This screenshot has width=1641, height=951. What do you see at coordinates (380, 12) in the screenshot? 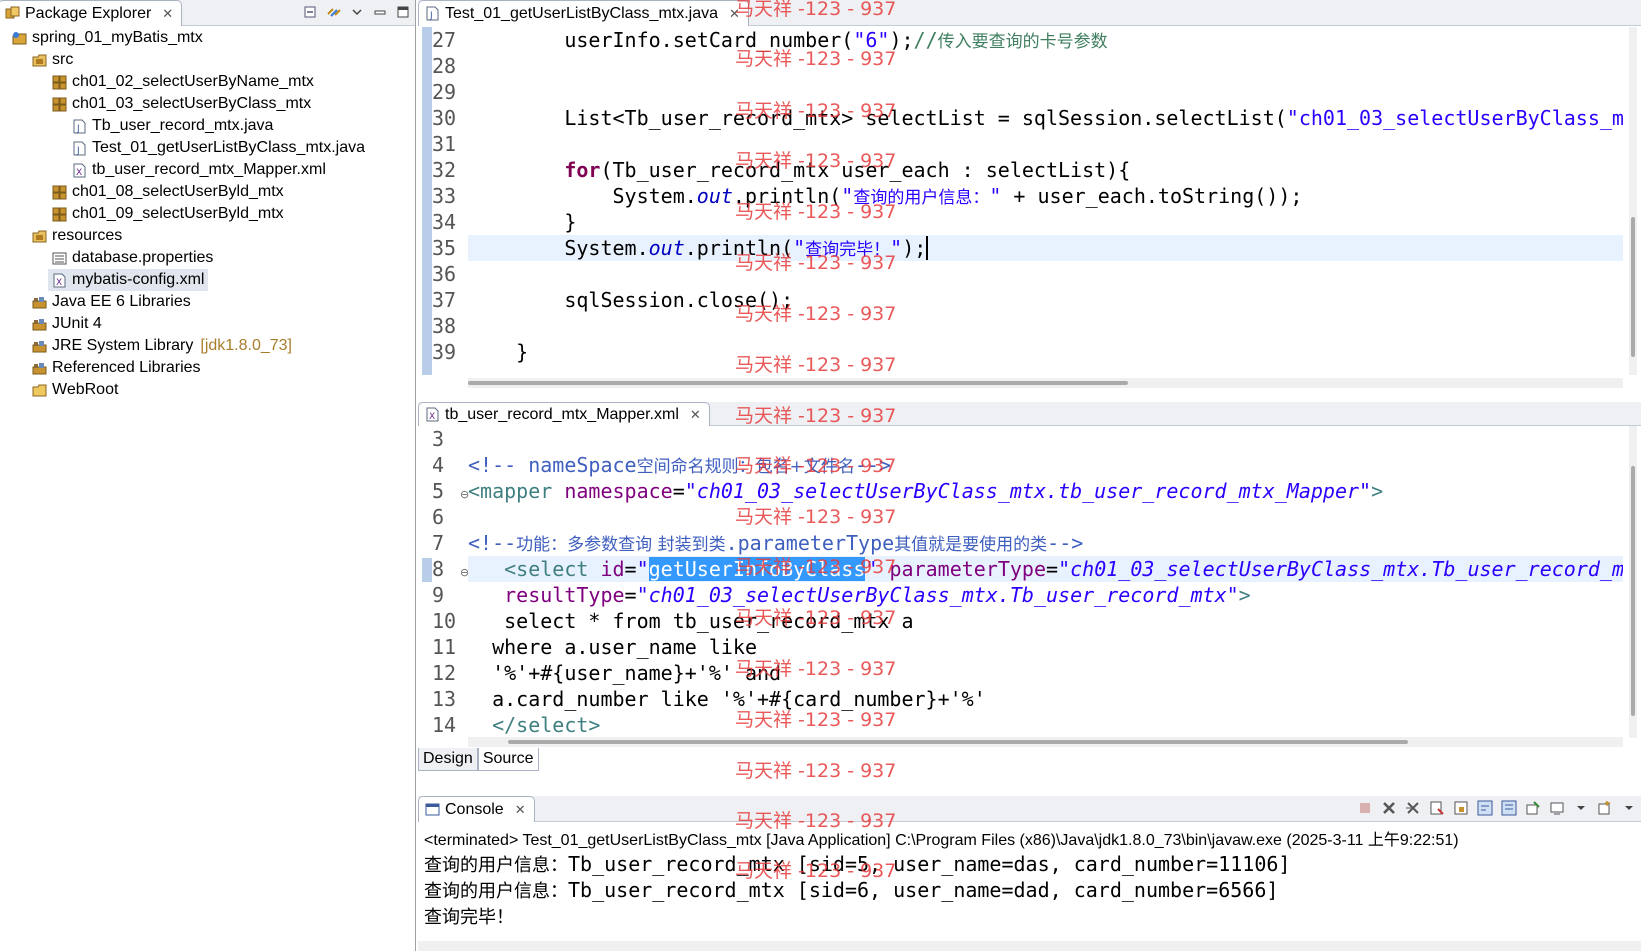
I see `minimize-icon` at bounding box center [380, 12].